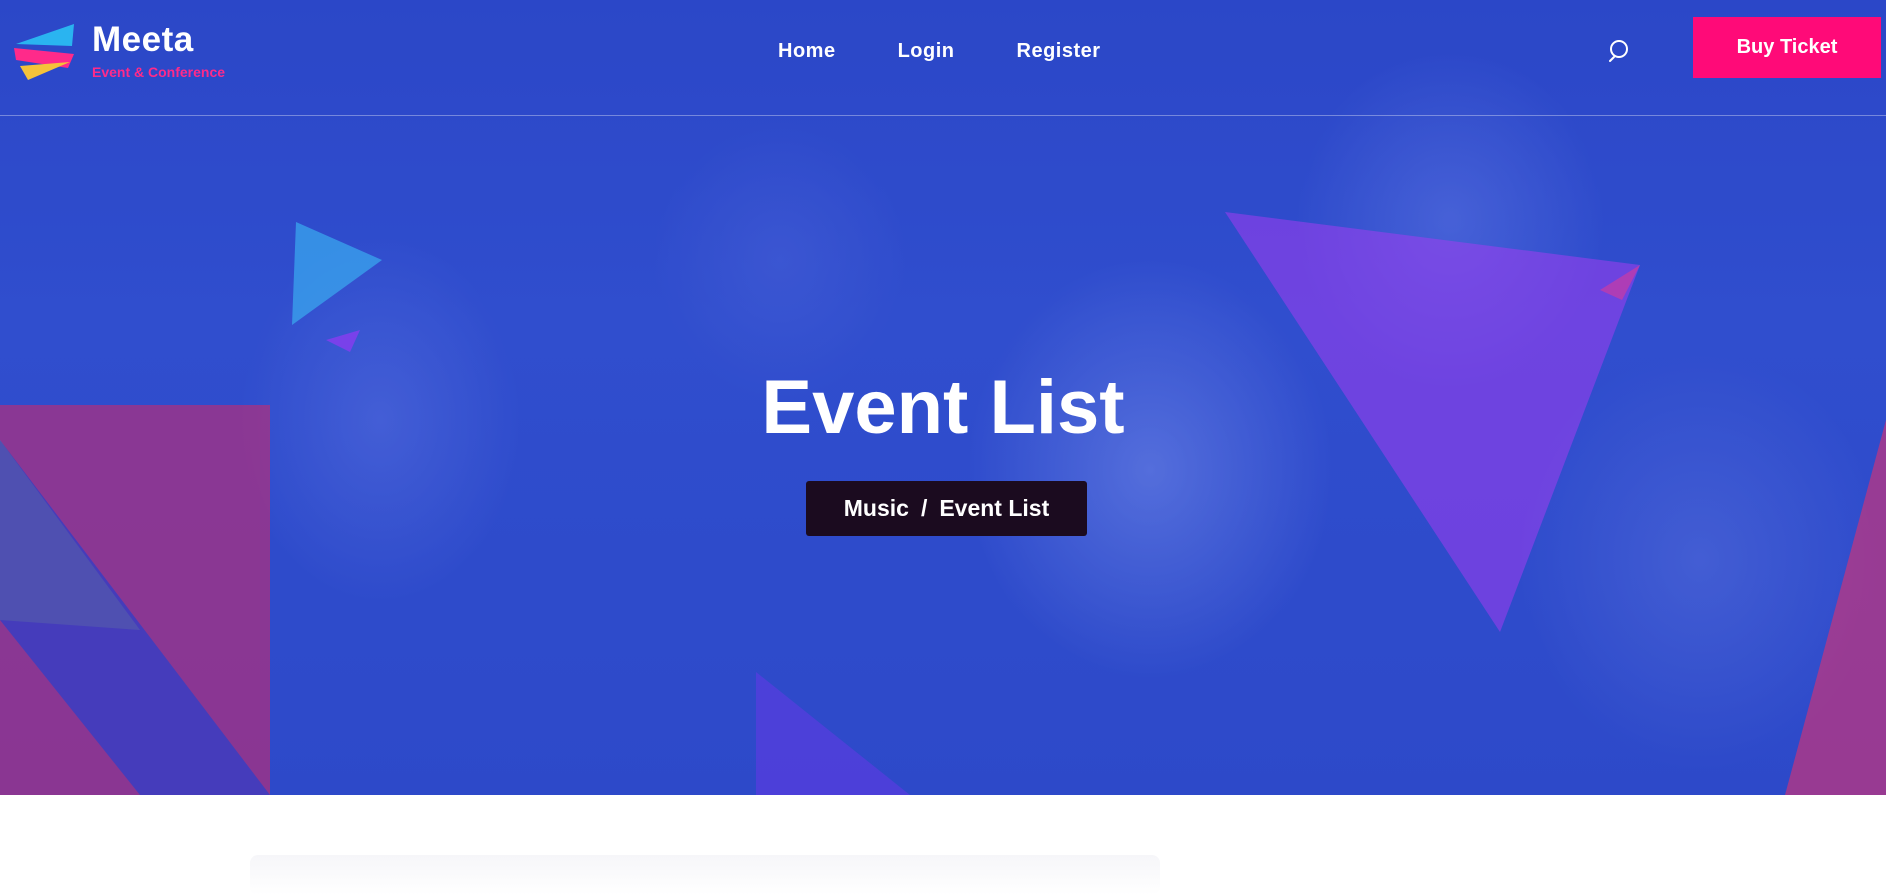 The height and width of the screenshot is (895, 1886). Describe the element at coordinates (926, 51) in the screenshot. I see `nav-login: Login` at that location.